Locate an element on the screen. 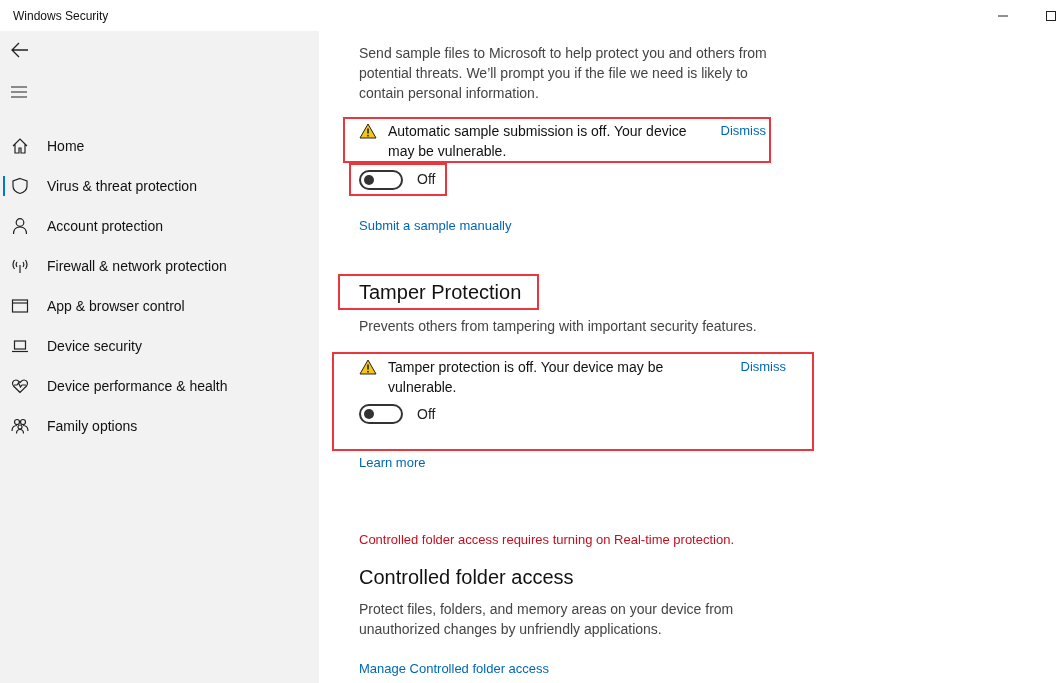 This screenshot has height=683, width=1062. sidebar-item: Account protection is located at coordinates (159, 226).